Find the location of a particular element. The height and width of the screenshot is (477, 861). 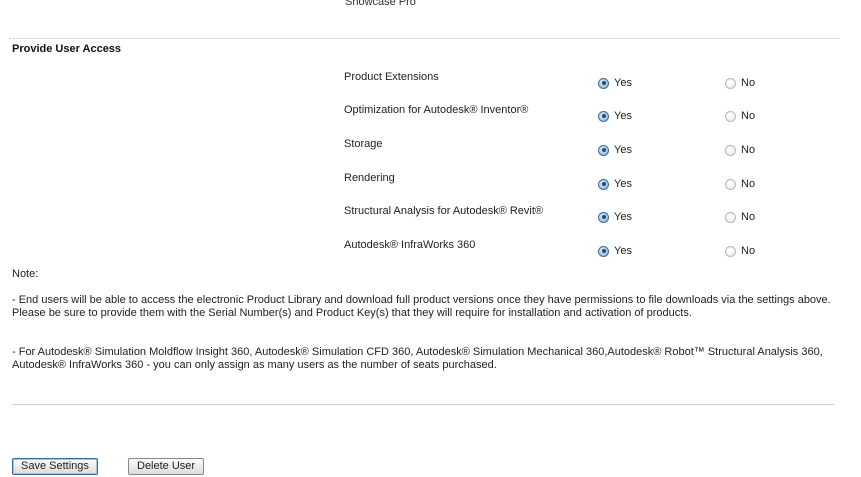

access-row-product-extensions: Product Extensions Yes No is located at coordinates (430, 82).